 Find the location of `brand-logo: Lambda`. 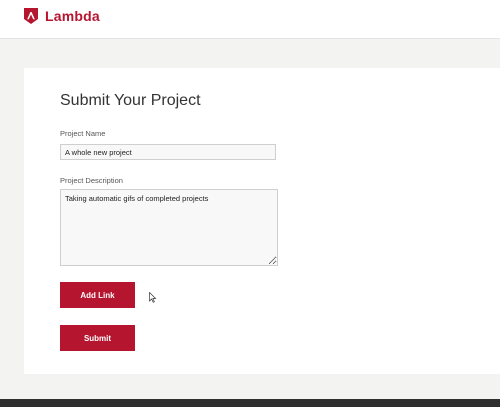

brand-logo: Lambda is located at coordinates (61, 16).